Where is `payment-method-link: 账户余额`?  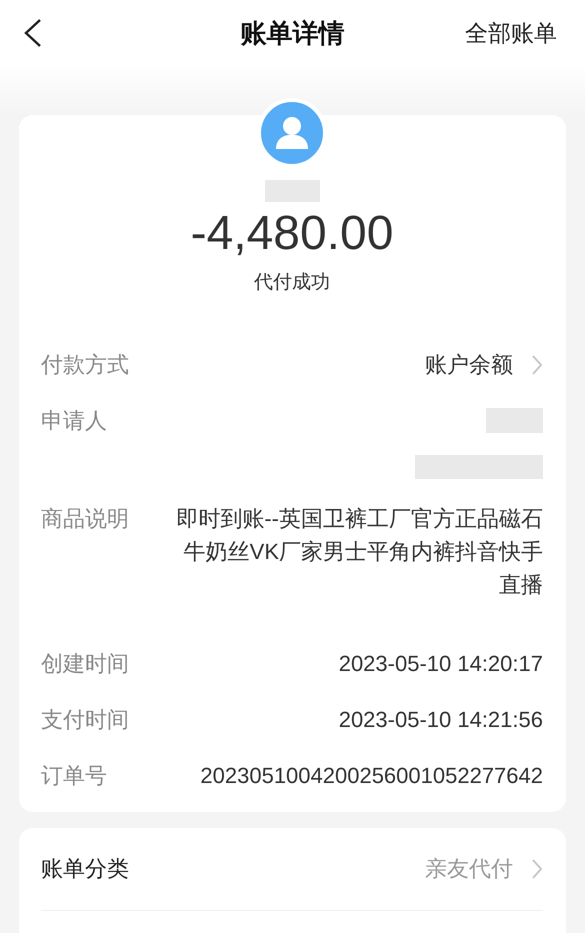
payment-method-link: 账户余额 is located at coordinates (484, 364).